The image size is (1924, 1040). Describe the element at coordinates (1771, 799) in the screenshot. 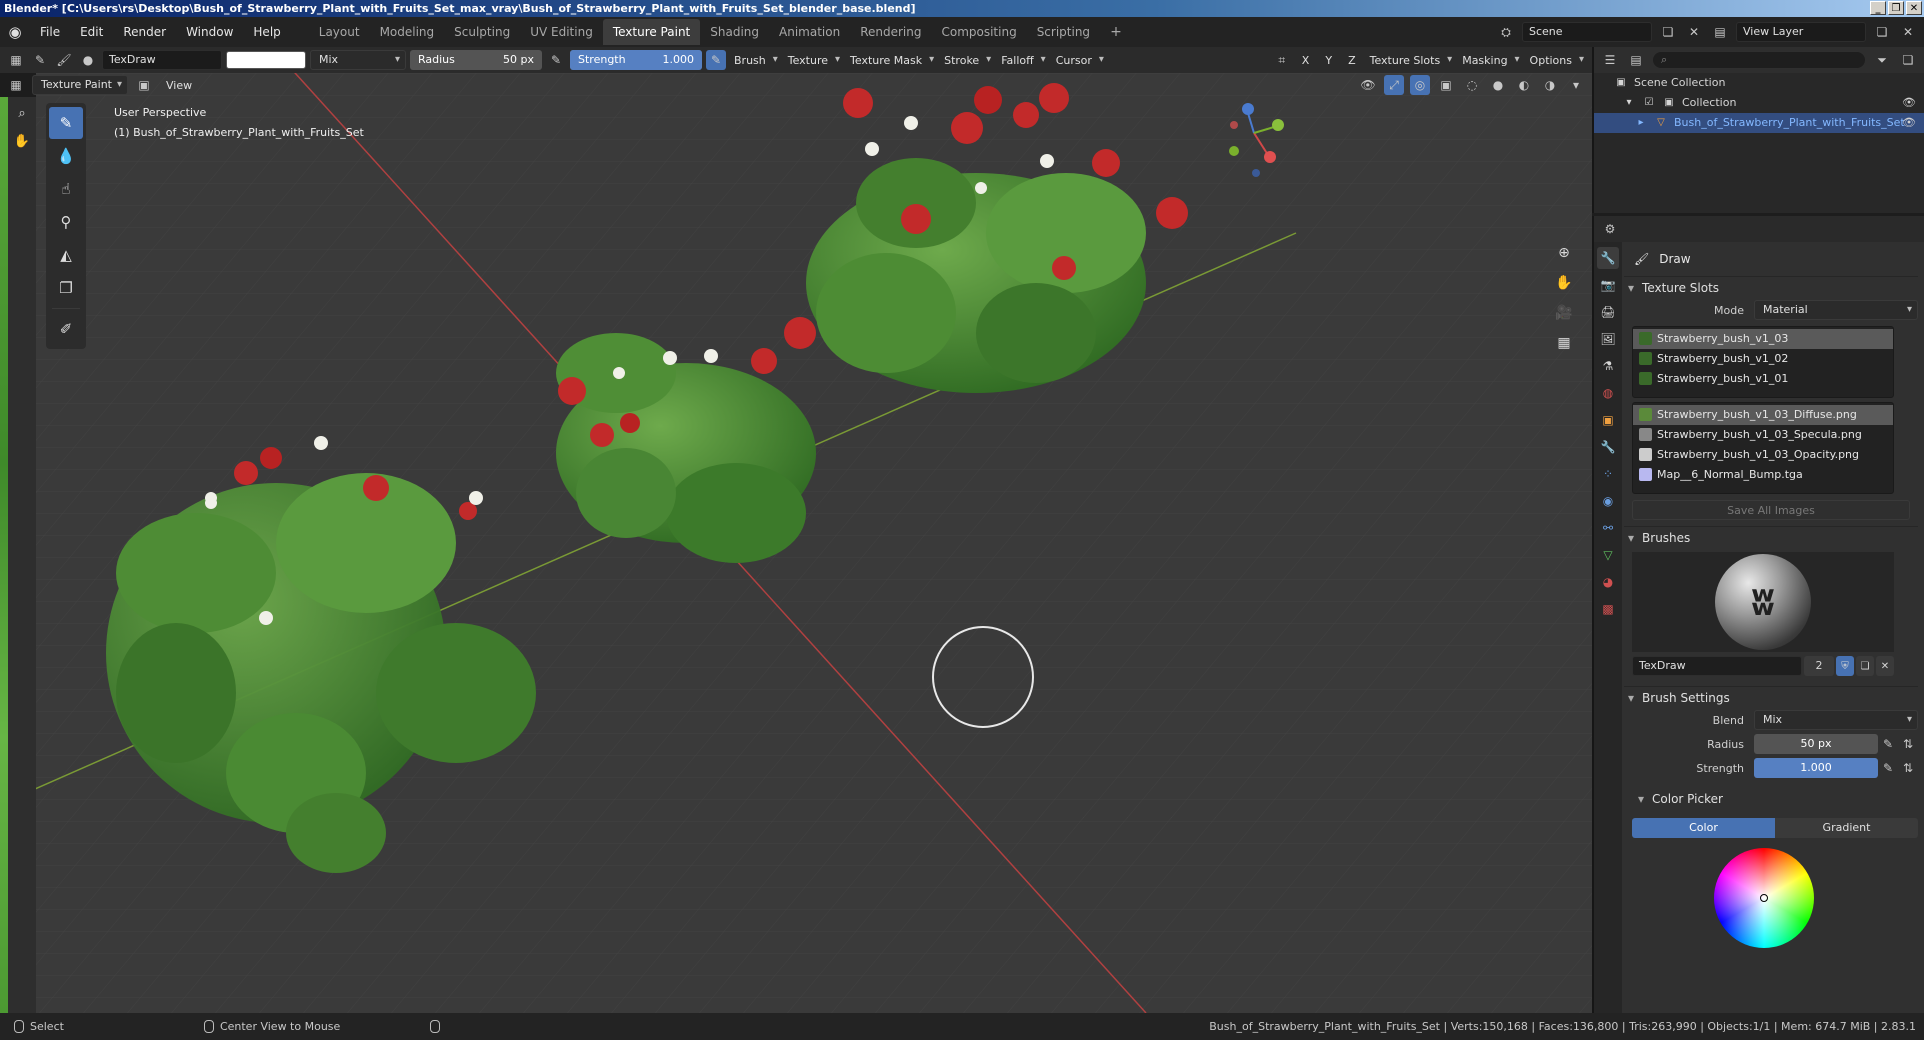

I see `color-picker-panel-title: Color Picker` at that location.